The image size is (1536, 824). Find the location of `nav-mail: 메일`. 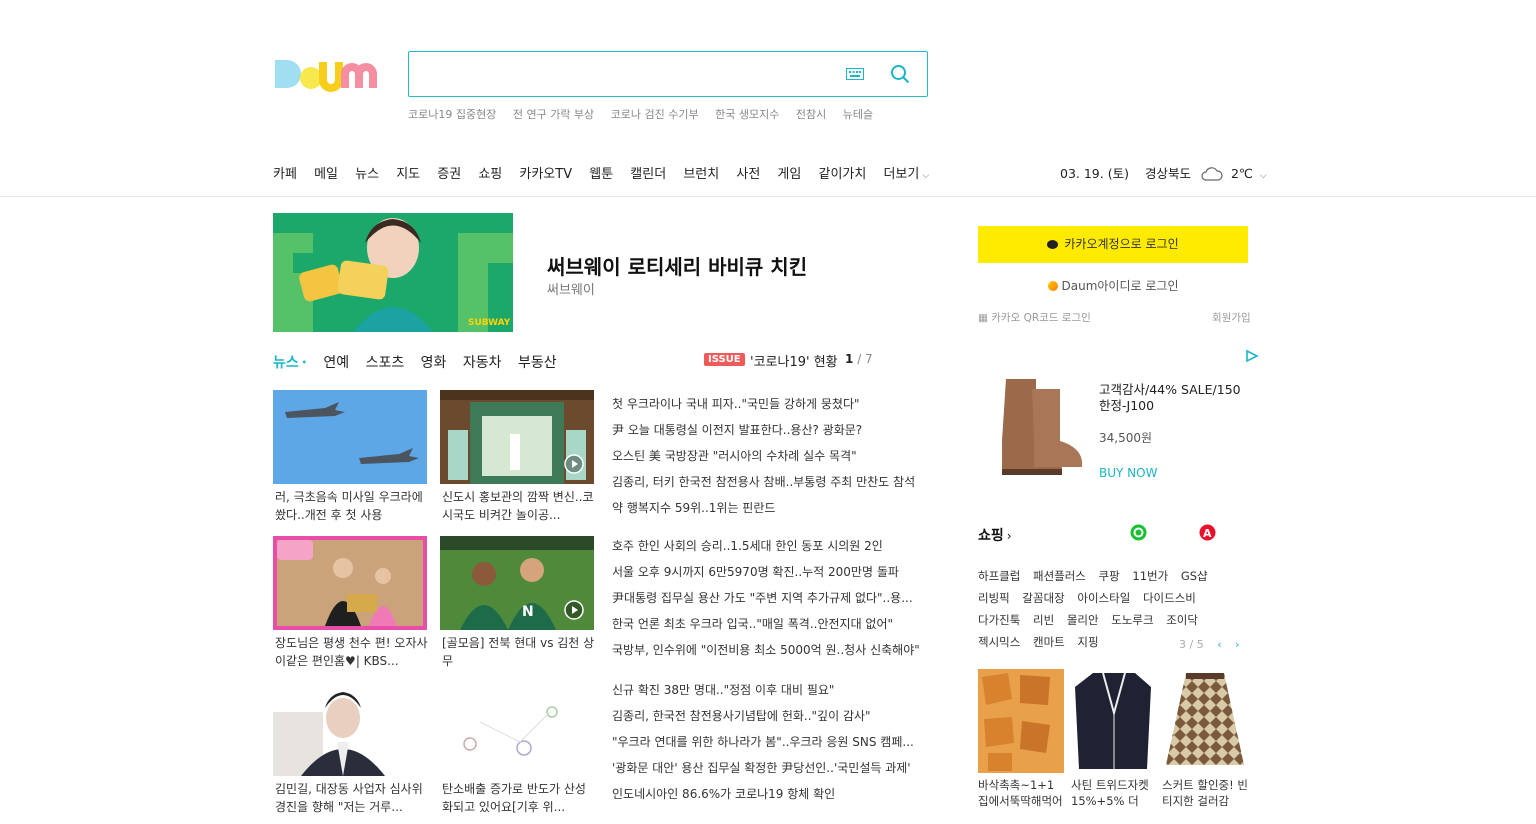

nav-mail: 메일 is located at coordinates (326, 174).